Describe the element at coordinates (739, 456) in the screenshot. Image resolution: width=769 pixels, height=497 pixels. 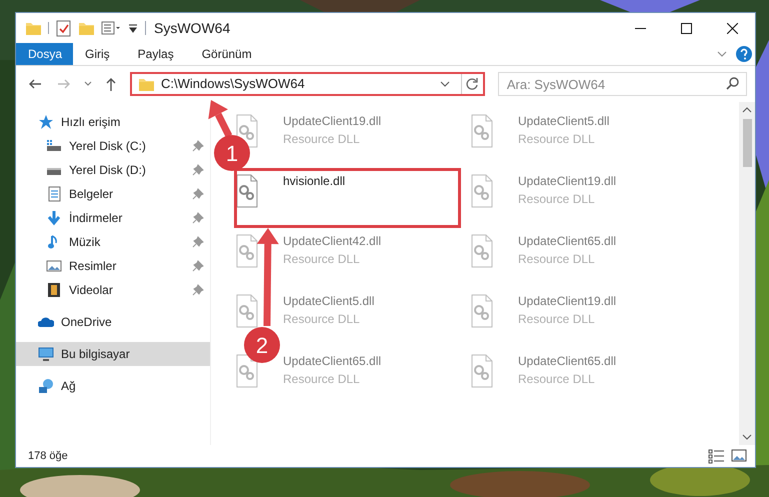
I see `large-icons-view-icon` at that location.